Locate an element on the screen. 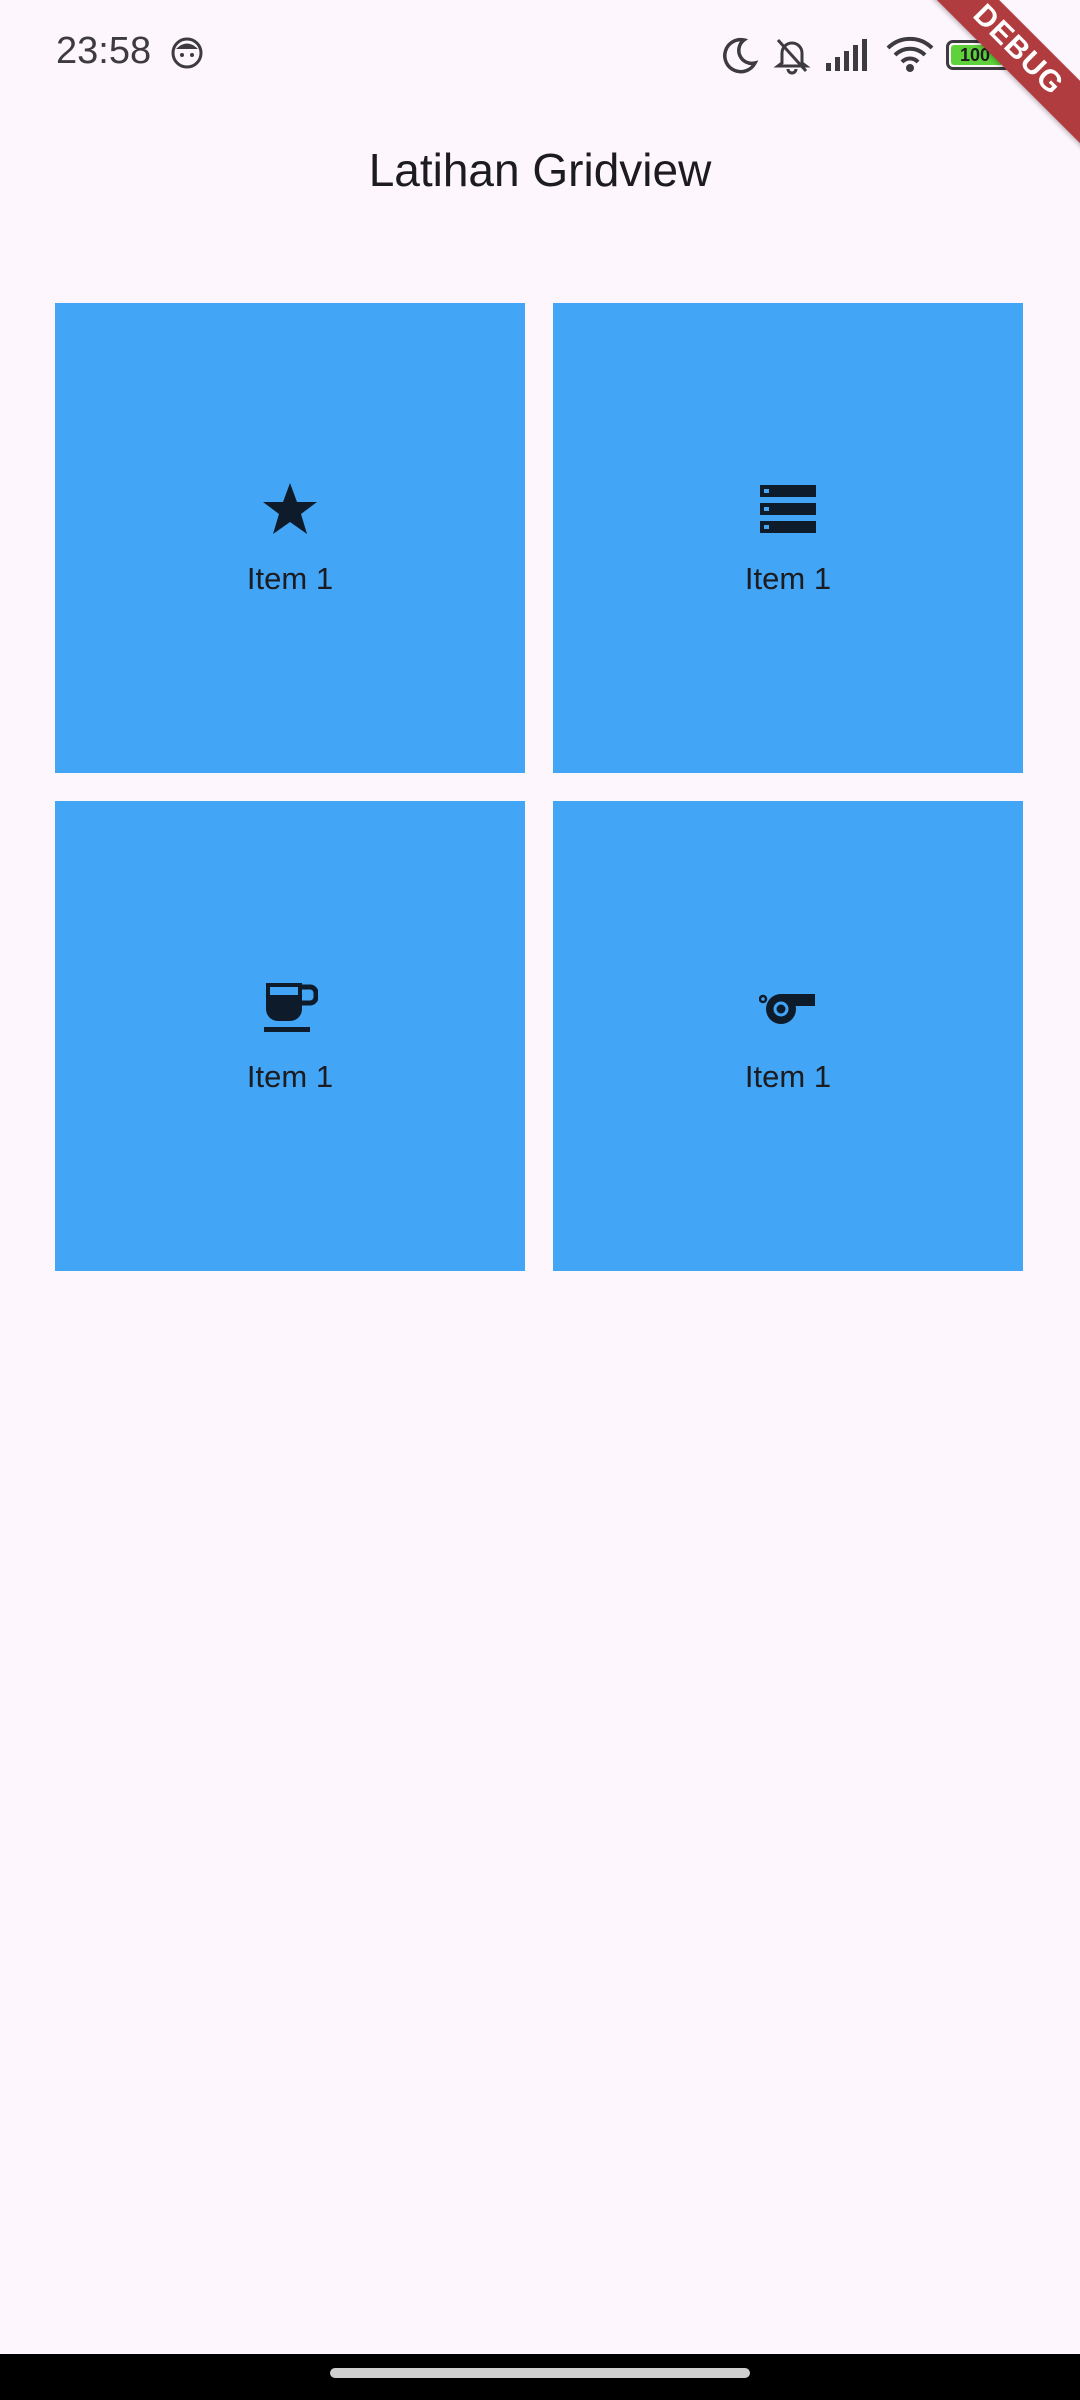 The height and width of the screenshot is (2400, 1080). storage-icon is located at coordinates (788, 509).